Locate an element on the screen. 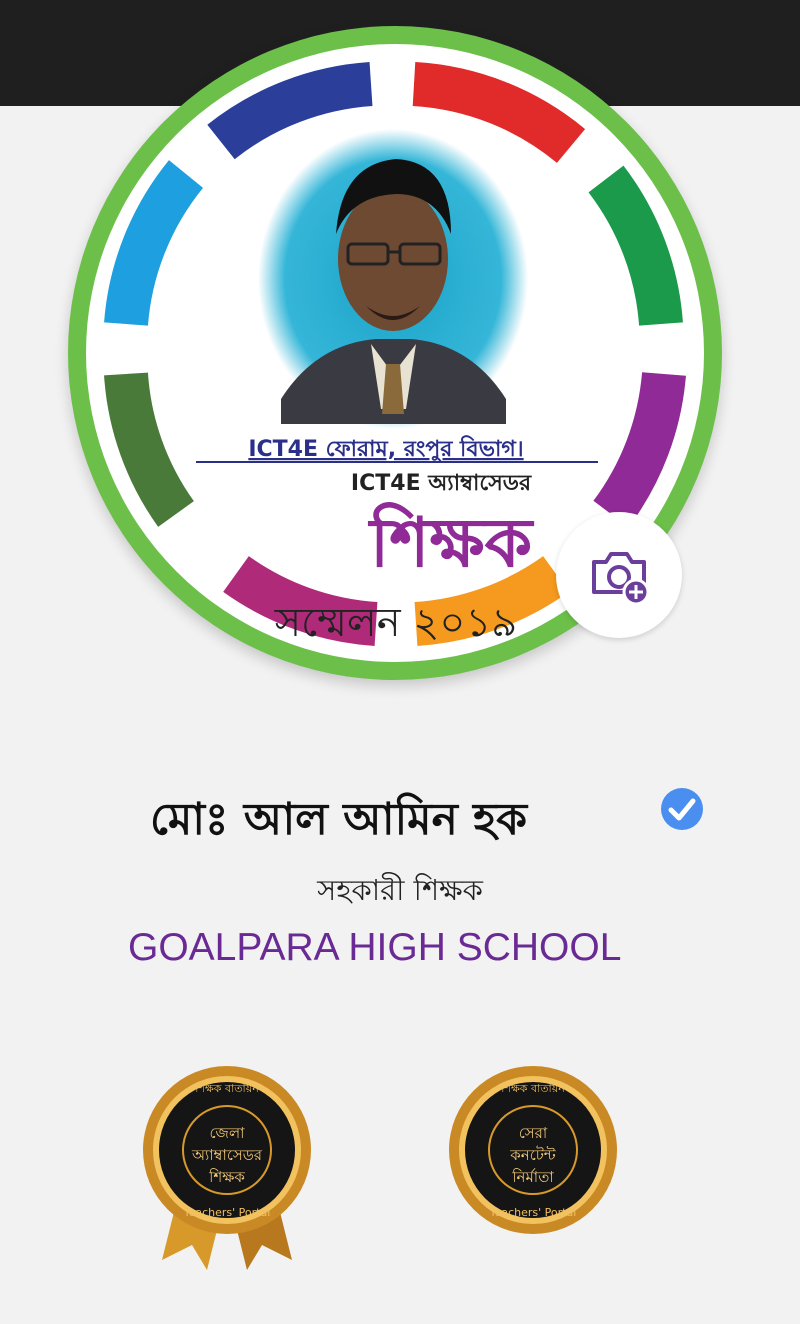 The width and height of the screenshot is (800, 1324). cover-line-3: শিক্ষক is located at coordinates (451, 542).